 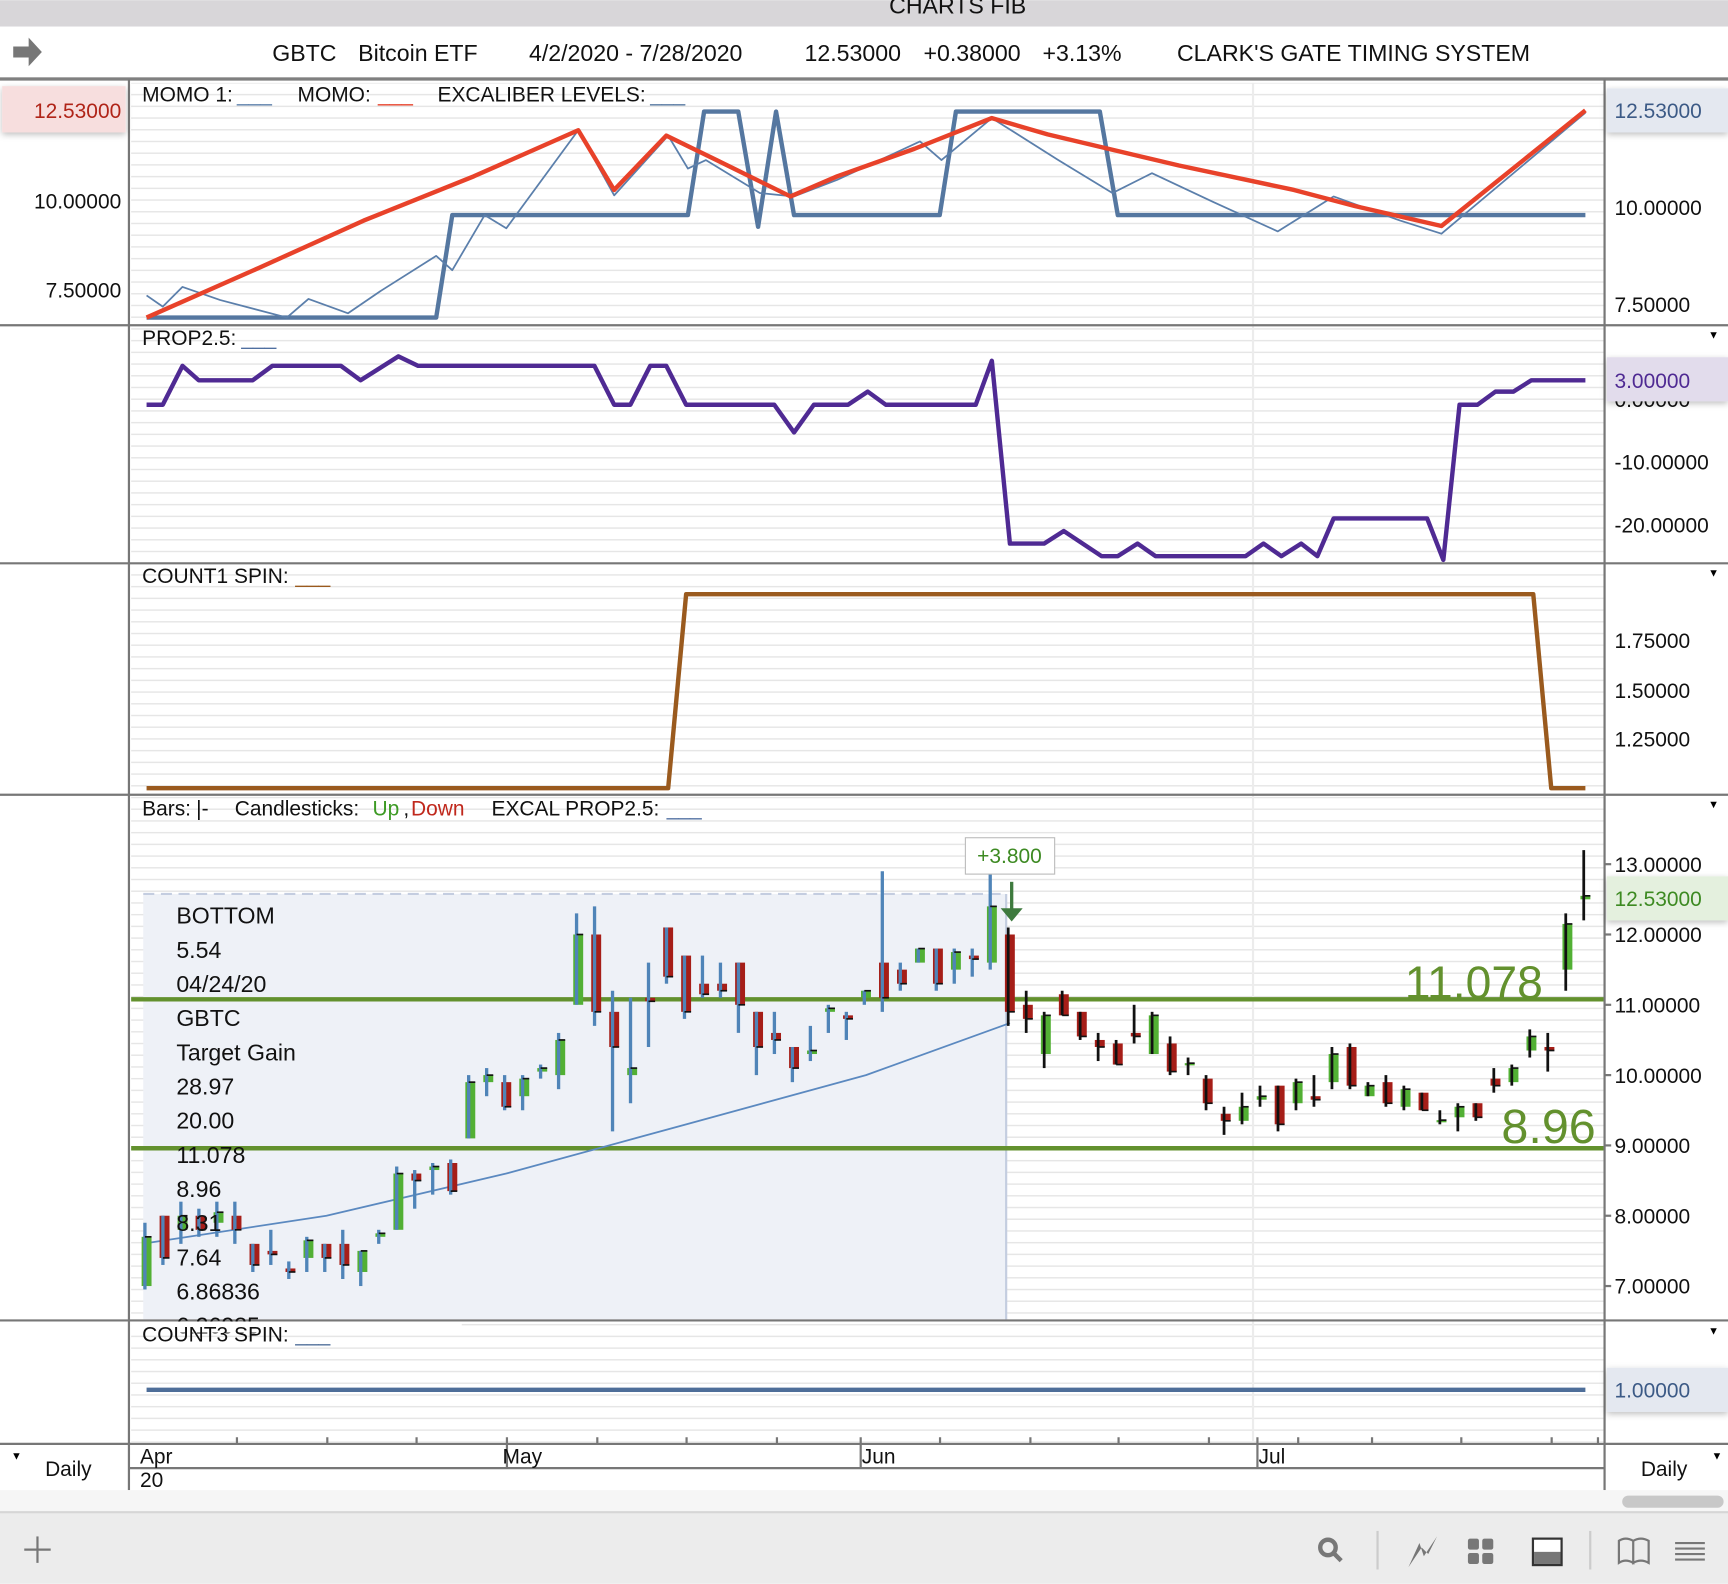 What do you see at coordinates (1664, 1469) in the screenshot?
I see `period-right: Daily` at bounding box center [1664, 1469].